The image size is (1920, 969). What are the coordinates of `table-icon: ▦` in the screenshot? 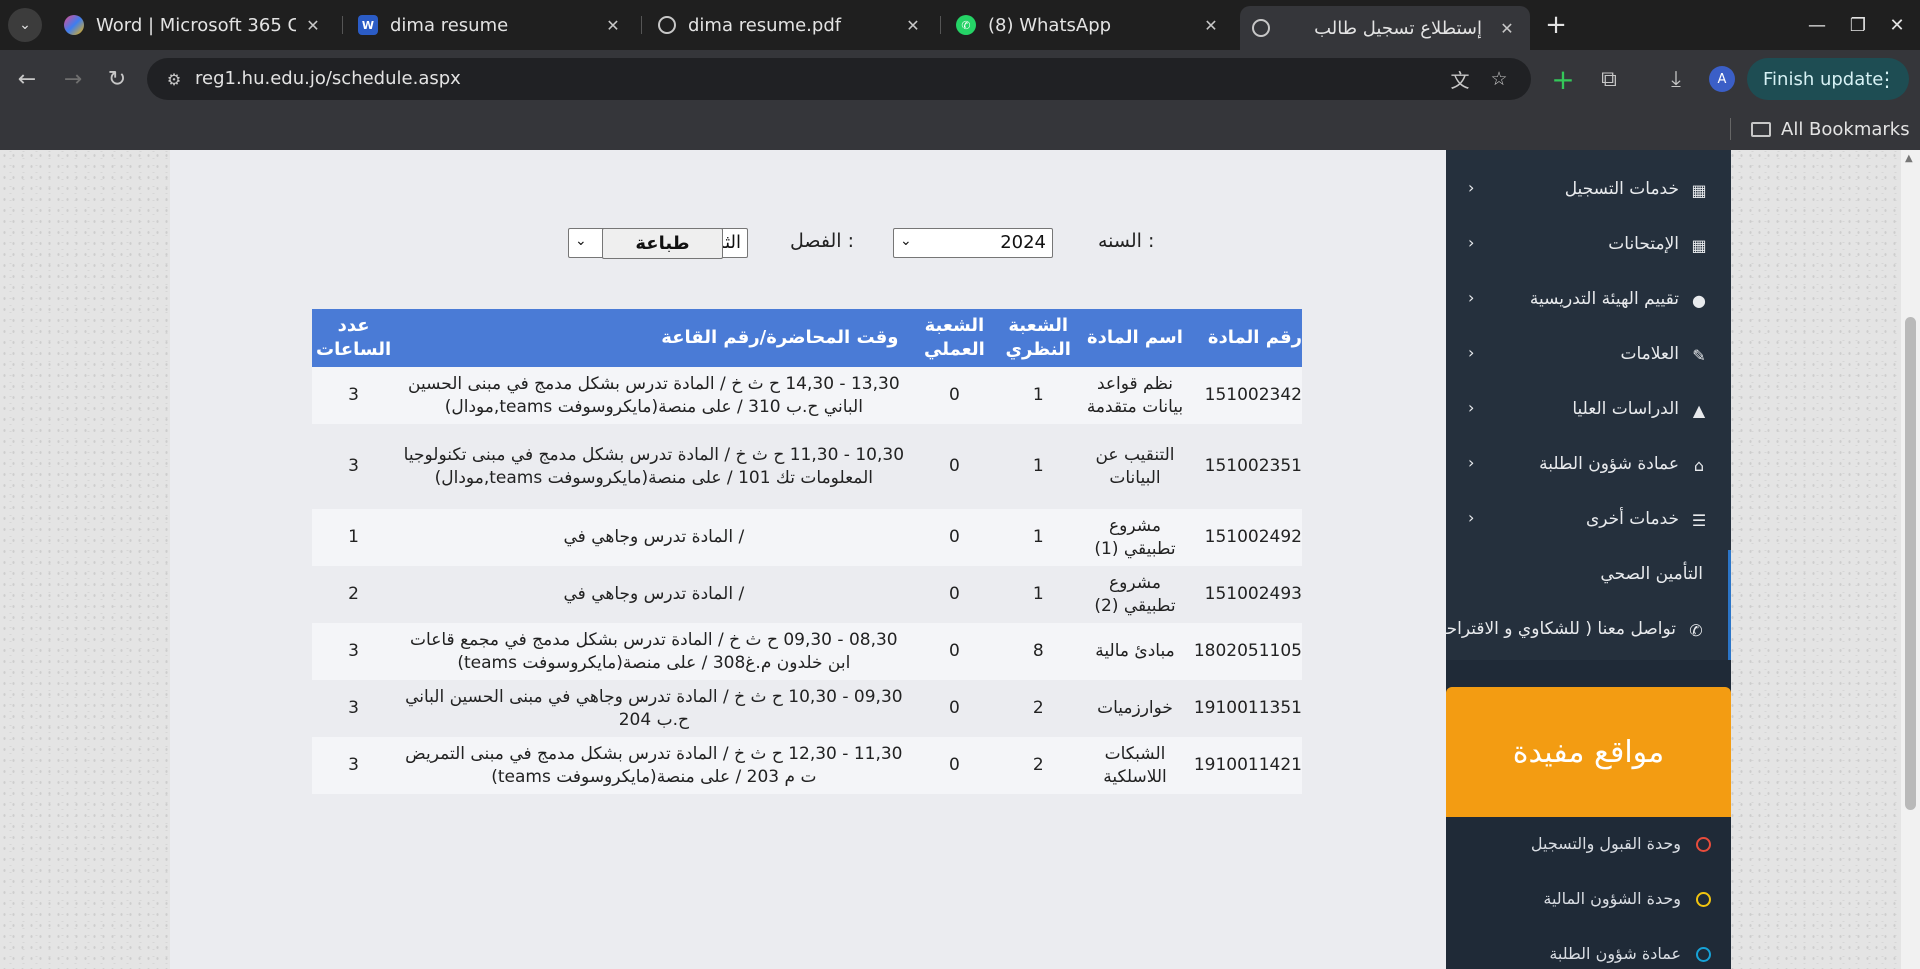 It's located at (1699, 245).